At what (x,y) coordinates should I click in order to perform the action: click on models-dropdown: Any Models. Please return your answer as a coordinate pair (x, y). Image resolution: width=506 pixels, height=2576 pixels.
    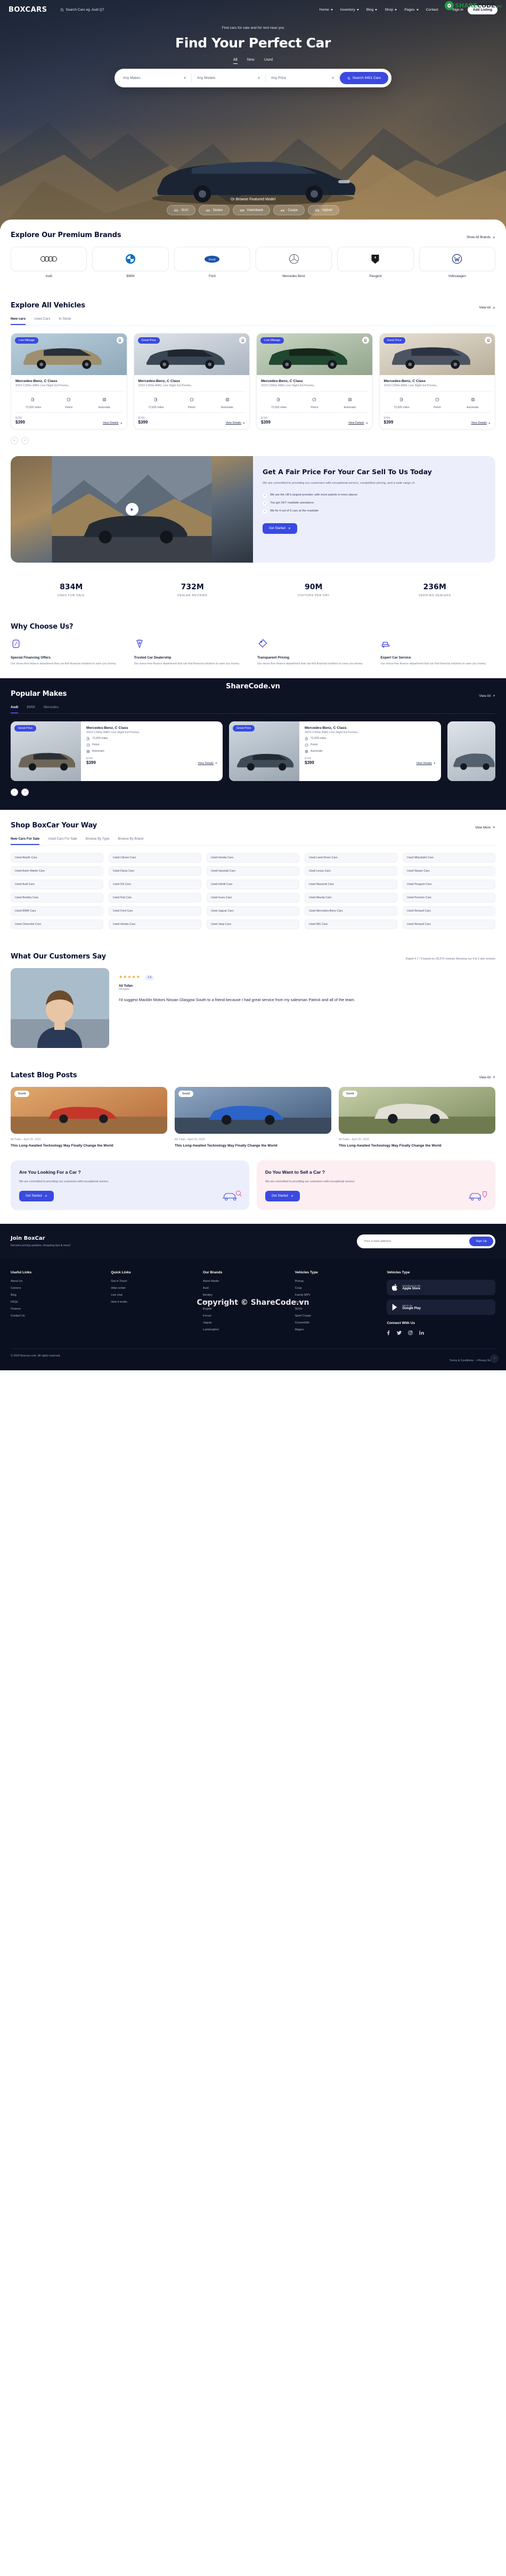
    Looking at the image, I should click on (229, 78).